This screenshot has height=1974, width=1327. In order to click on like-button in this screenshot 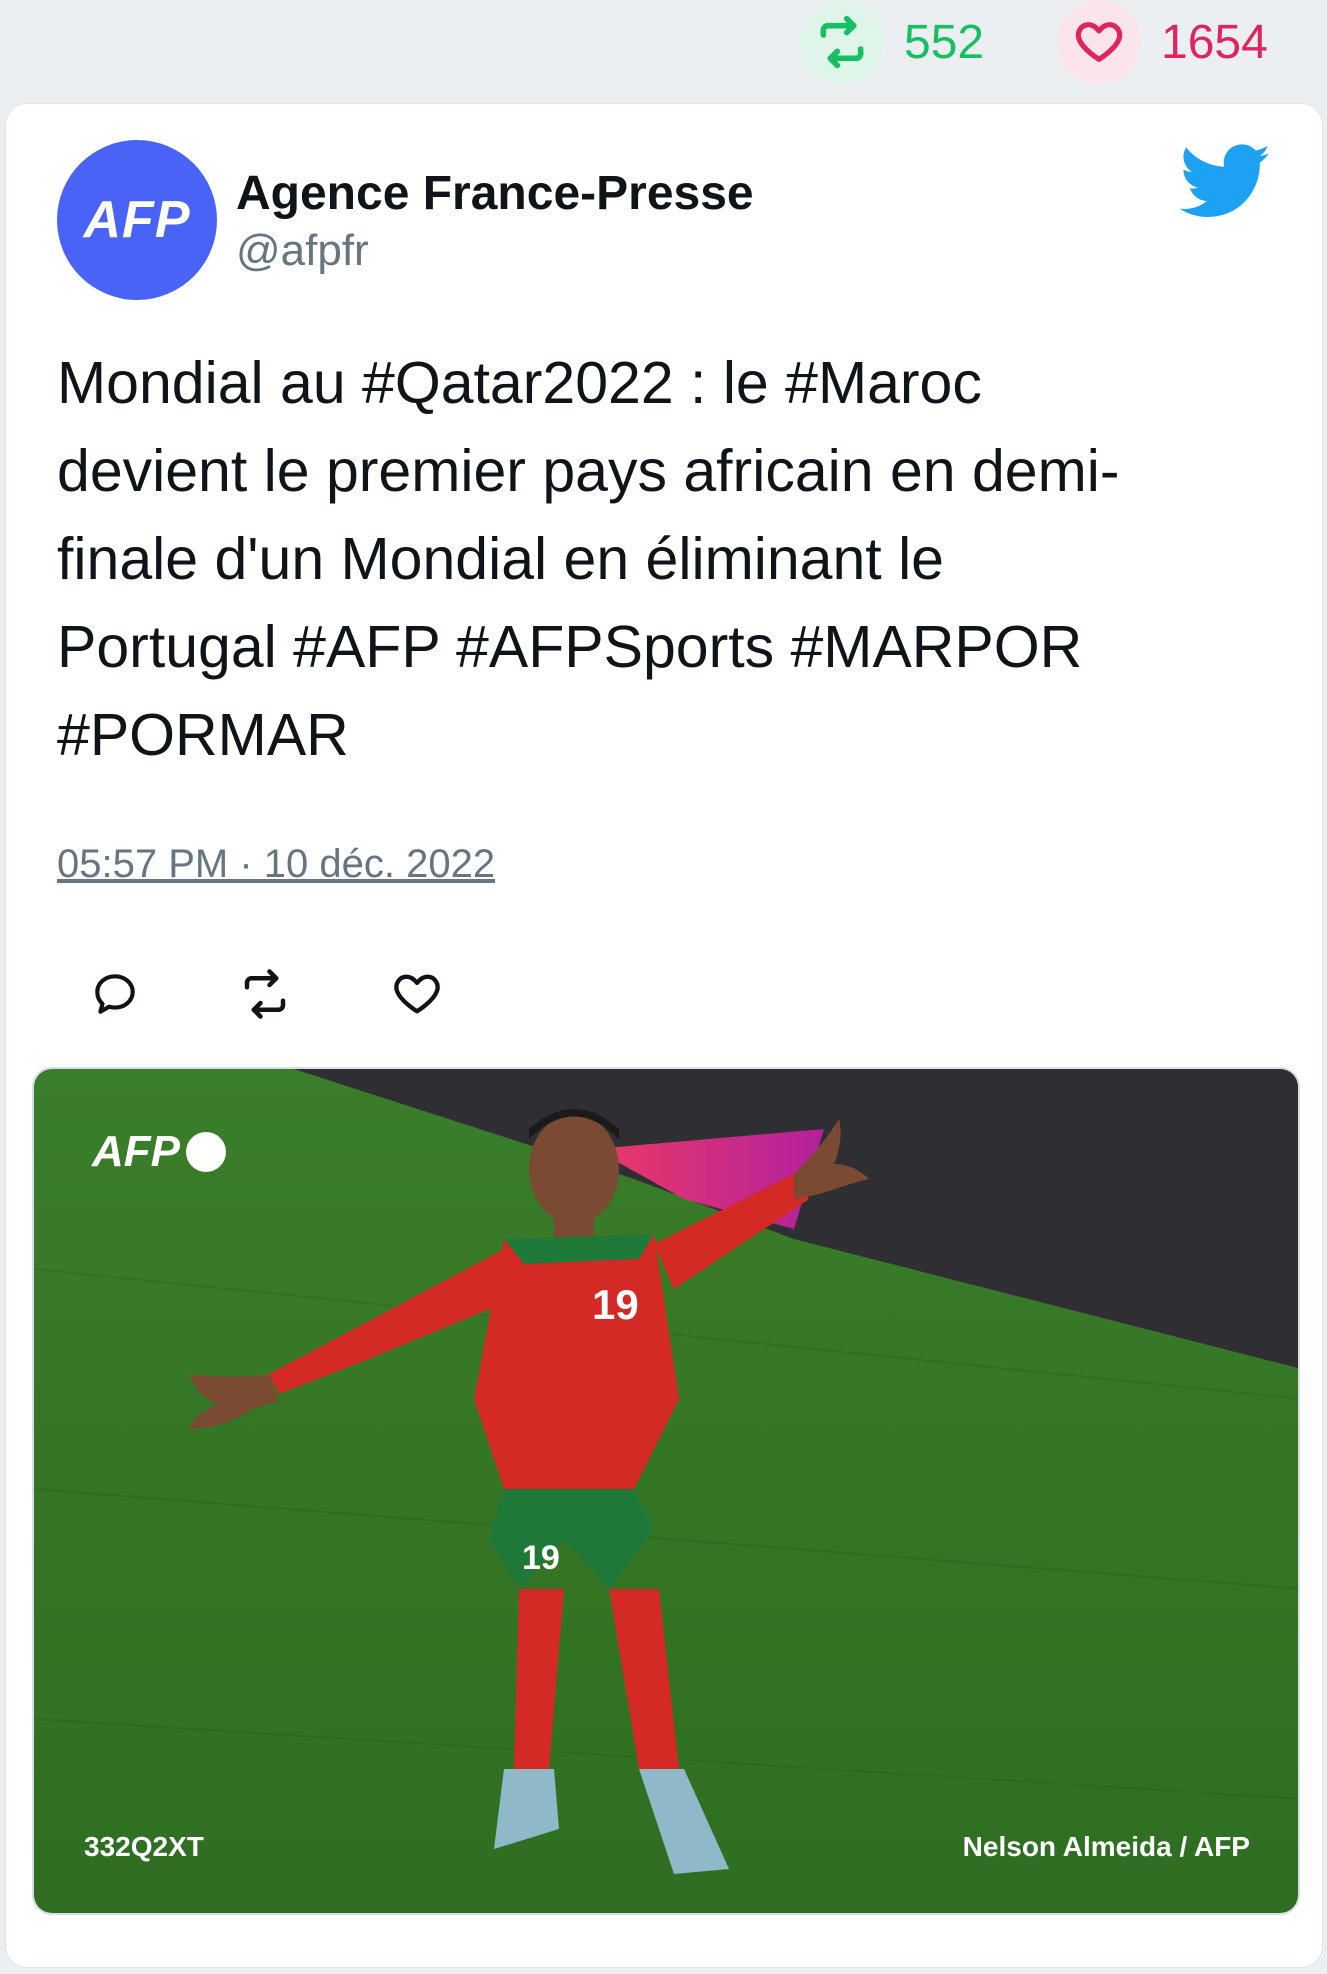, I will do `click(417, 994)`.